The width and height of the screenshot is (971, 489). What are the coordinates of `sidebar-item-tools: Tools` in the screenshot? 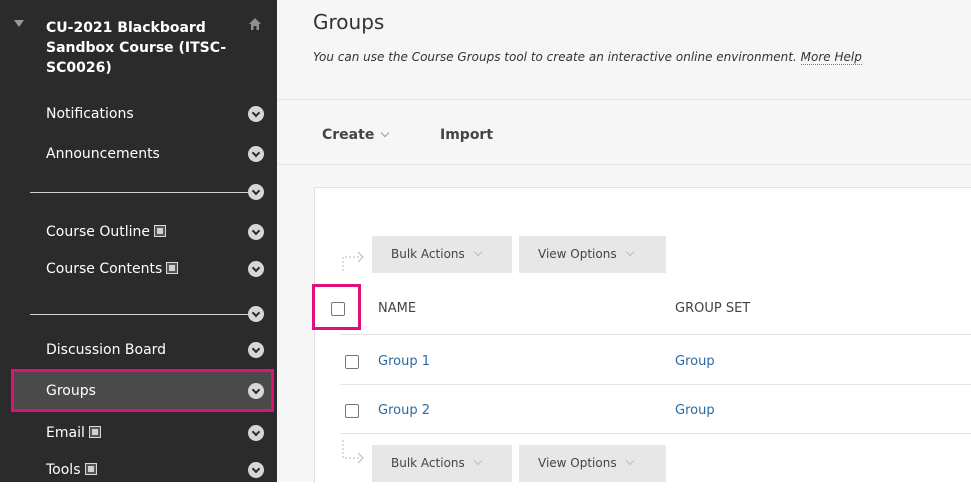 It's located at (138, 470).